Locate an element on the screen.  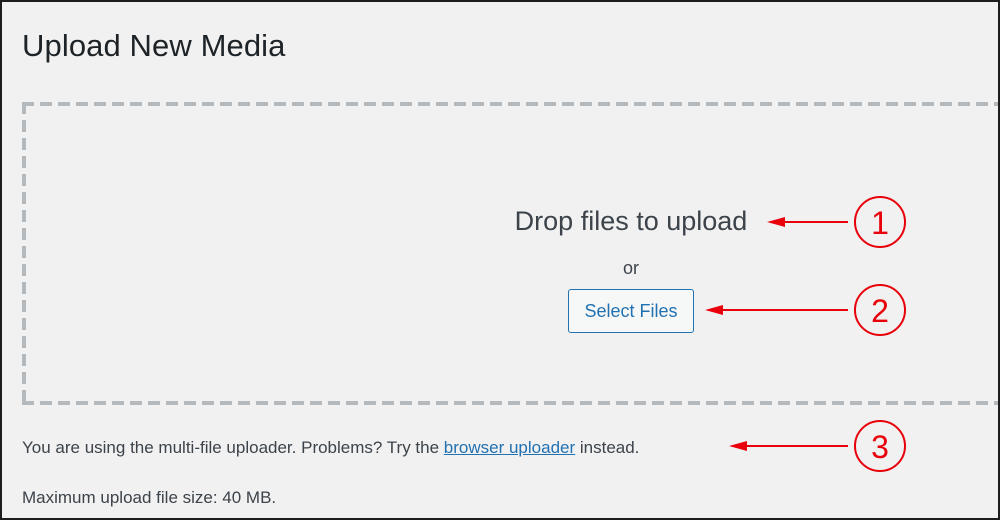
browser-uploader-link: browser uploader is located at coordinates (509, 447).